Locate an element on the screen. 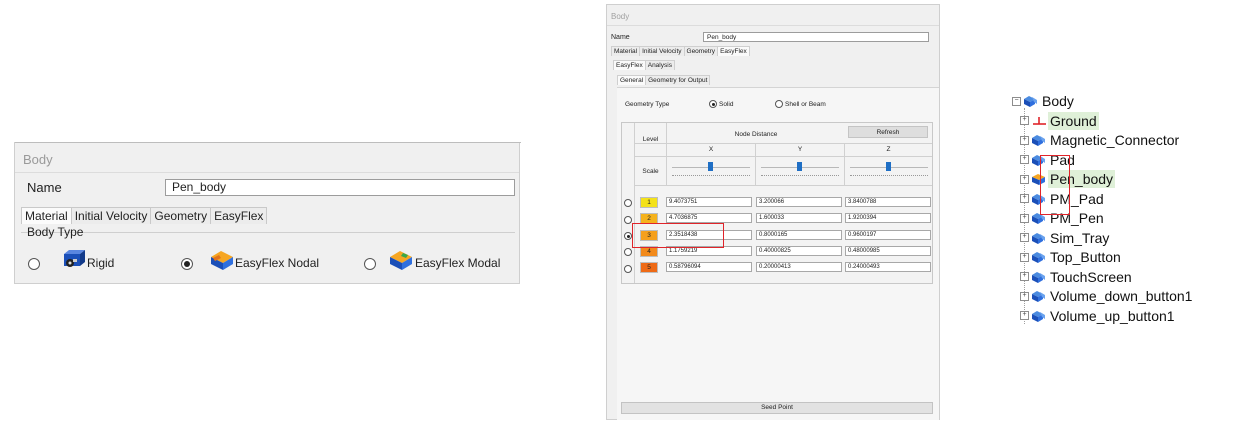 The image size is (1241, 423). collapse-icon: − is located at coordinates (1016, 101).